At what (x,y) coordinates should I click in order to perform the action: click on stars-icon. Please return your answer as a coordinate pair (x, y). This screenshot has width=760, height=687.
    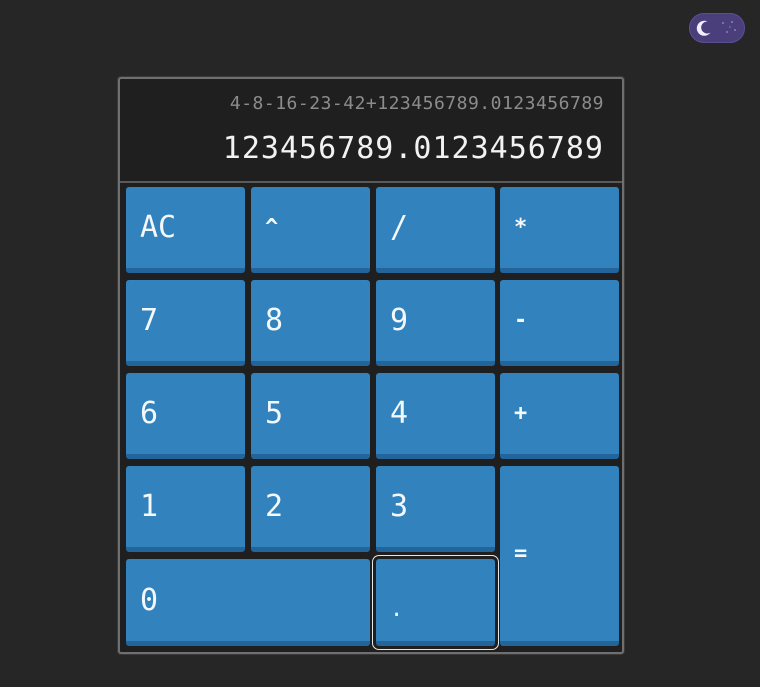
    Looking at the image, I should click on (729, 28).